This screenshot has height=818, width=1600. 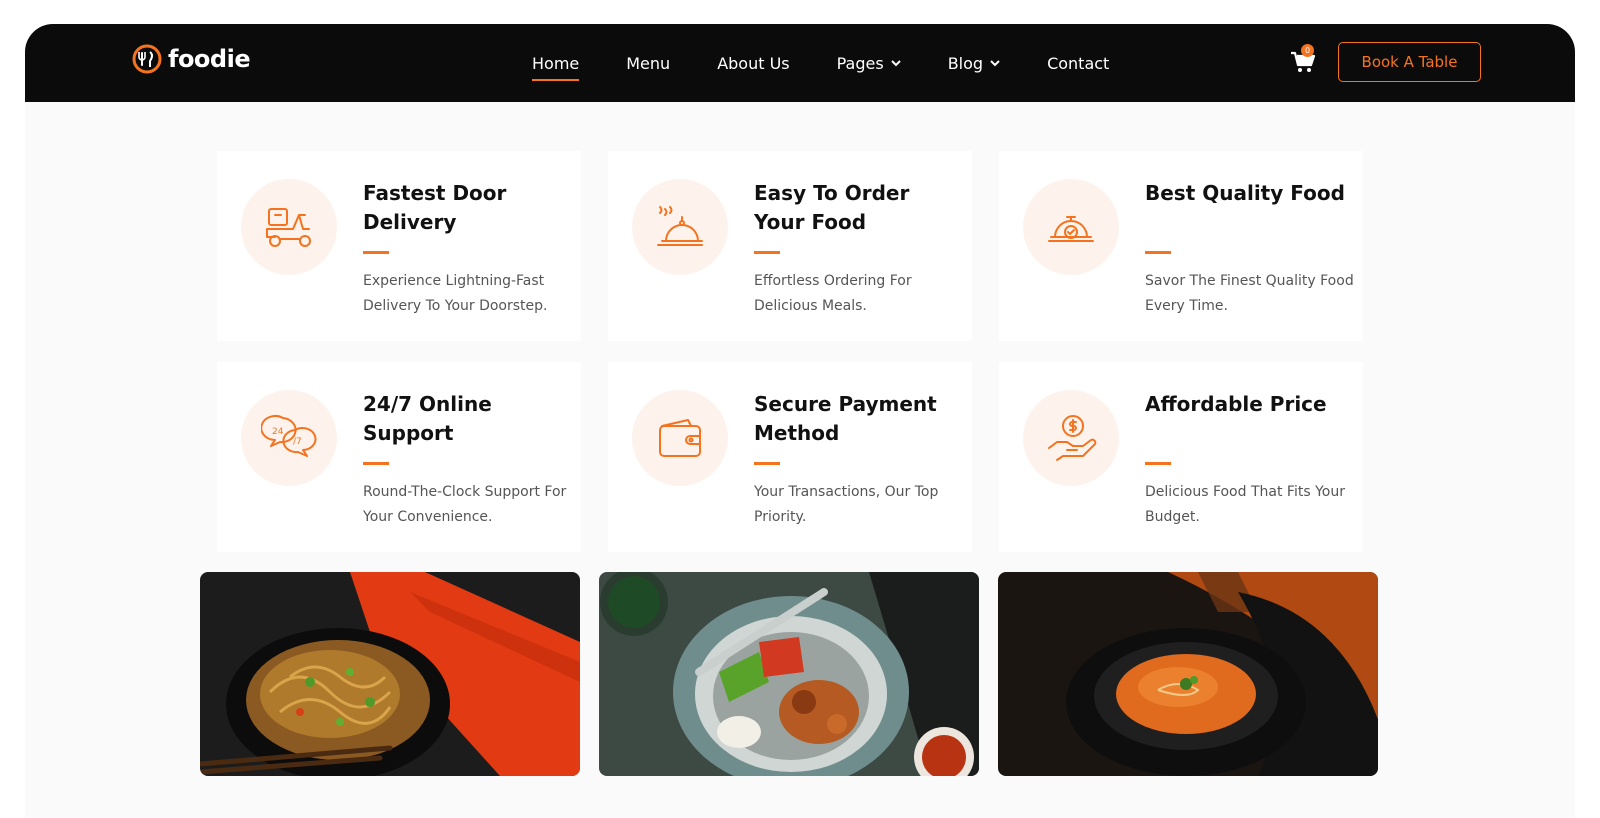 I want to click on nav-blog-label: Blog, so click(x=965, y=63).